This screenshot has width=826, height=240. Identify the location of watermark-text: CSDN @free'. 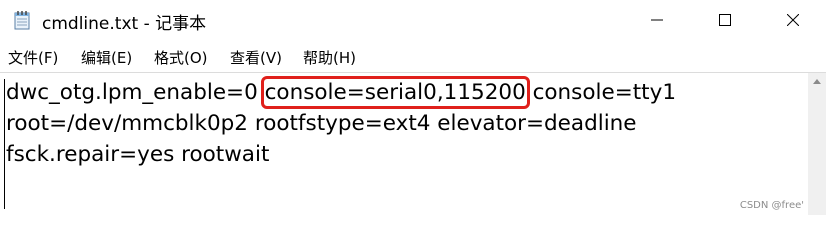
(771, 205).